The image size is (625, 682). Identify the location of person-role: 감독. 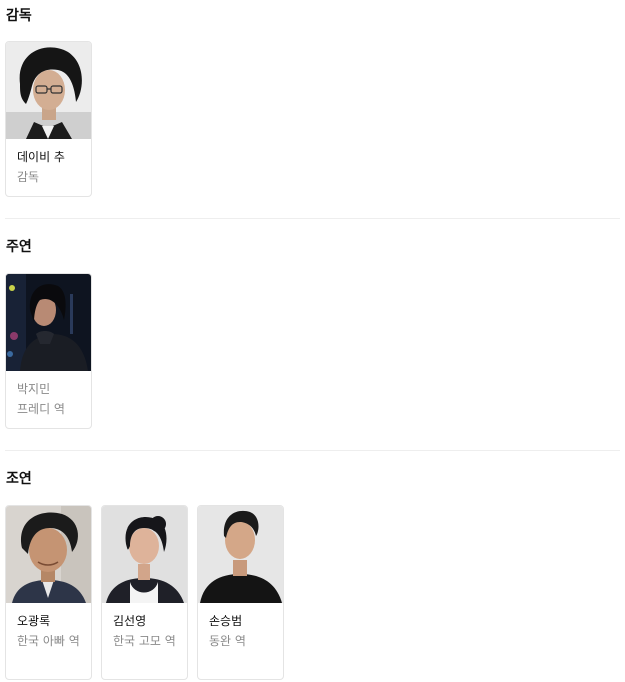
(28, 177).